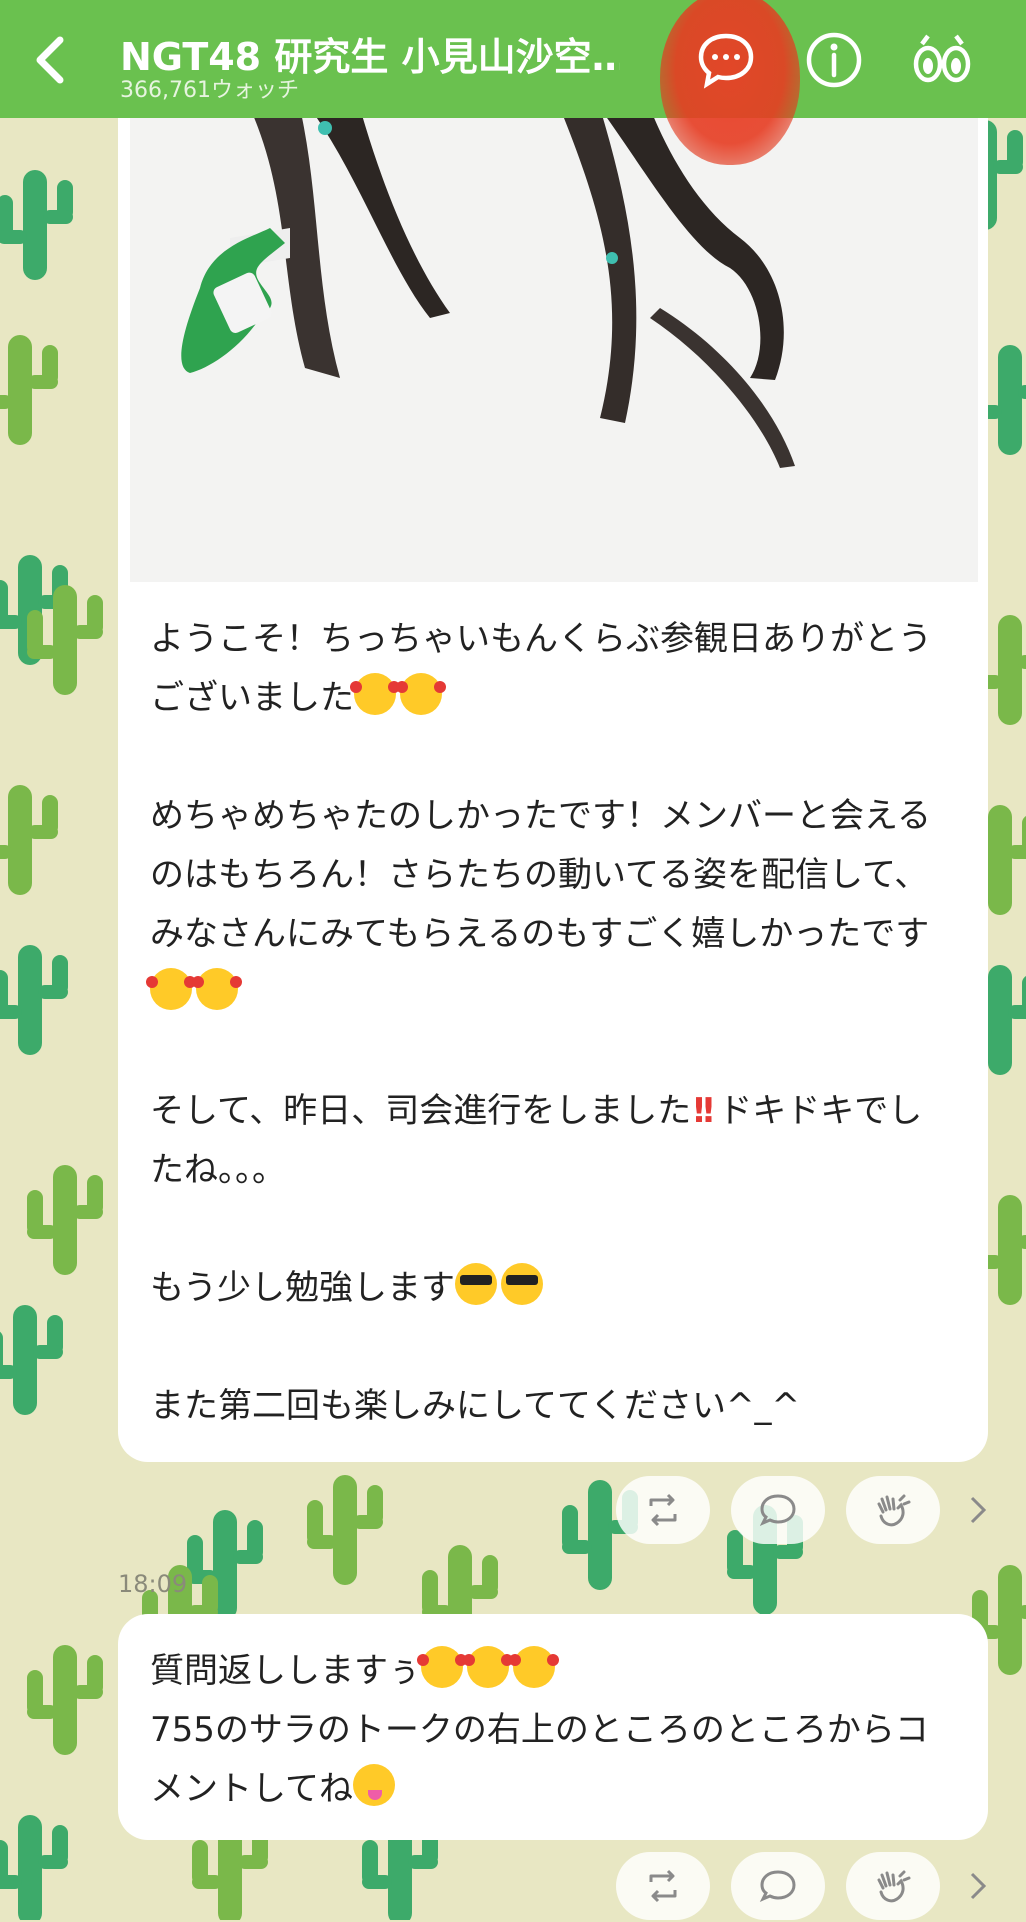 This screenshot has width=1026, height=1922. What do you see at coordinates (475, 1406) in the screenshot?
I see `post-line-next: また第二回も楽しみにしててください^_^` at bounding box center [475, 1406].